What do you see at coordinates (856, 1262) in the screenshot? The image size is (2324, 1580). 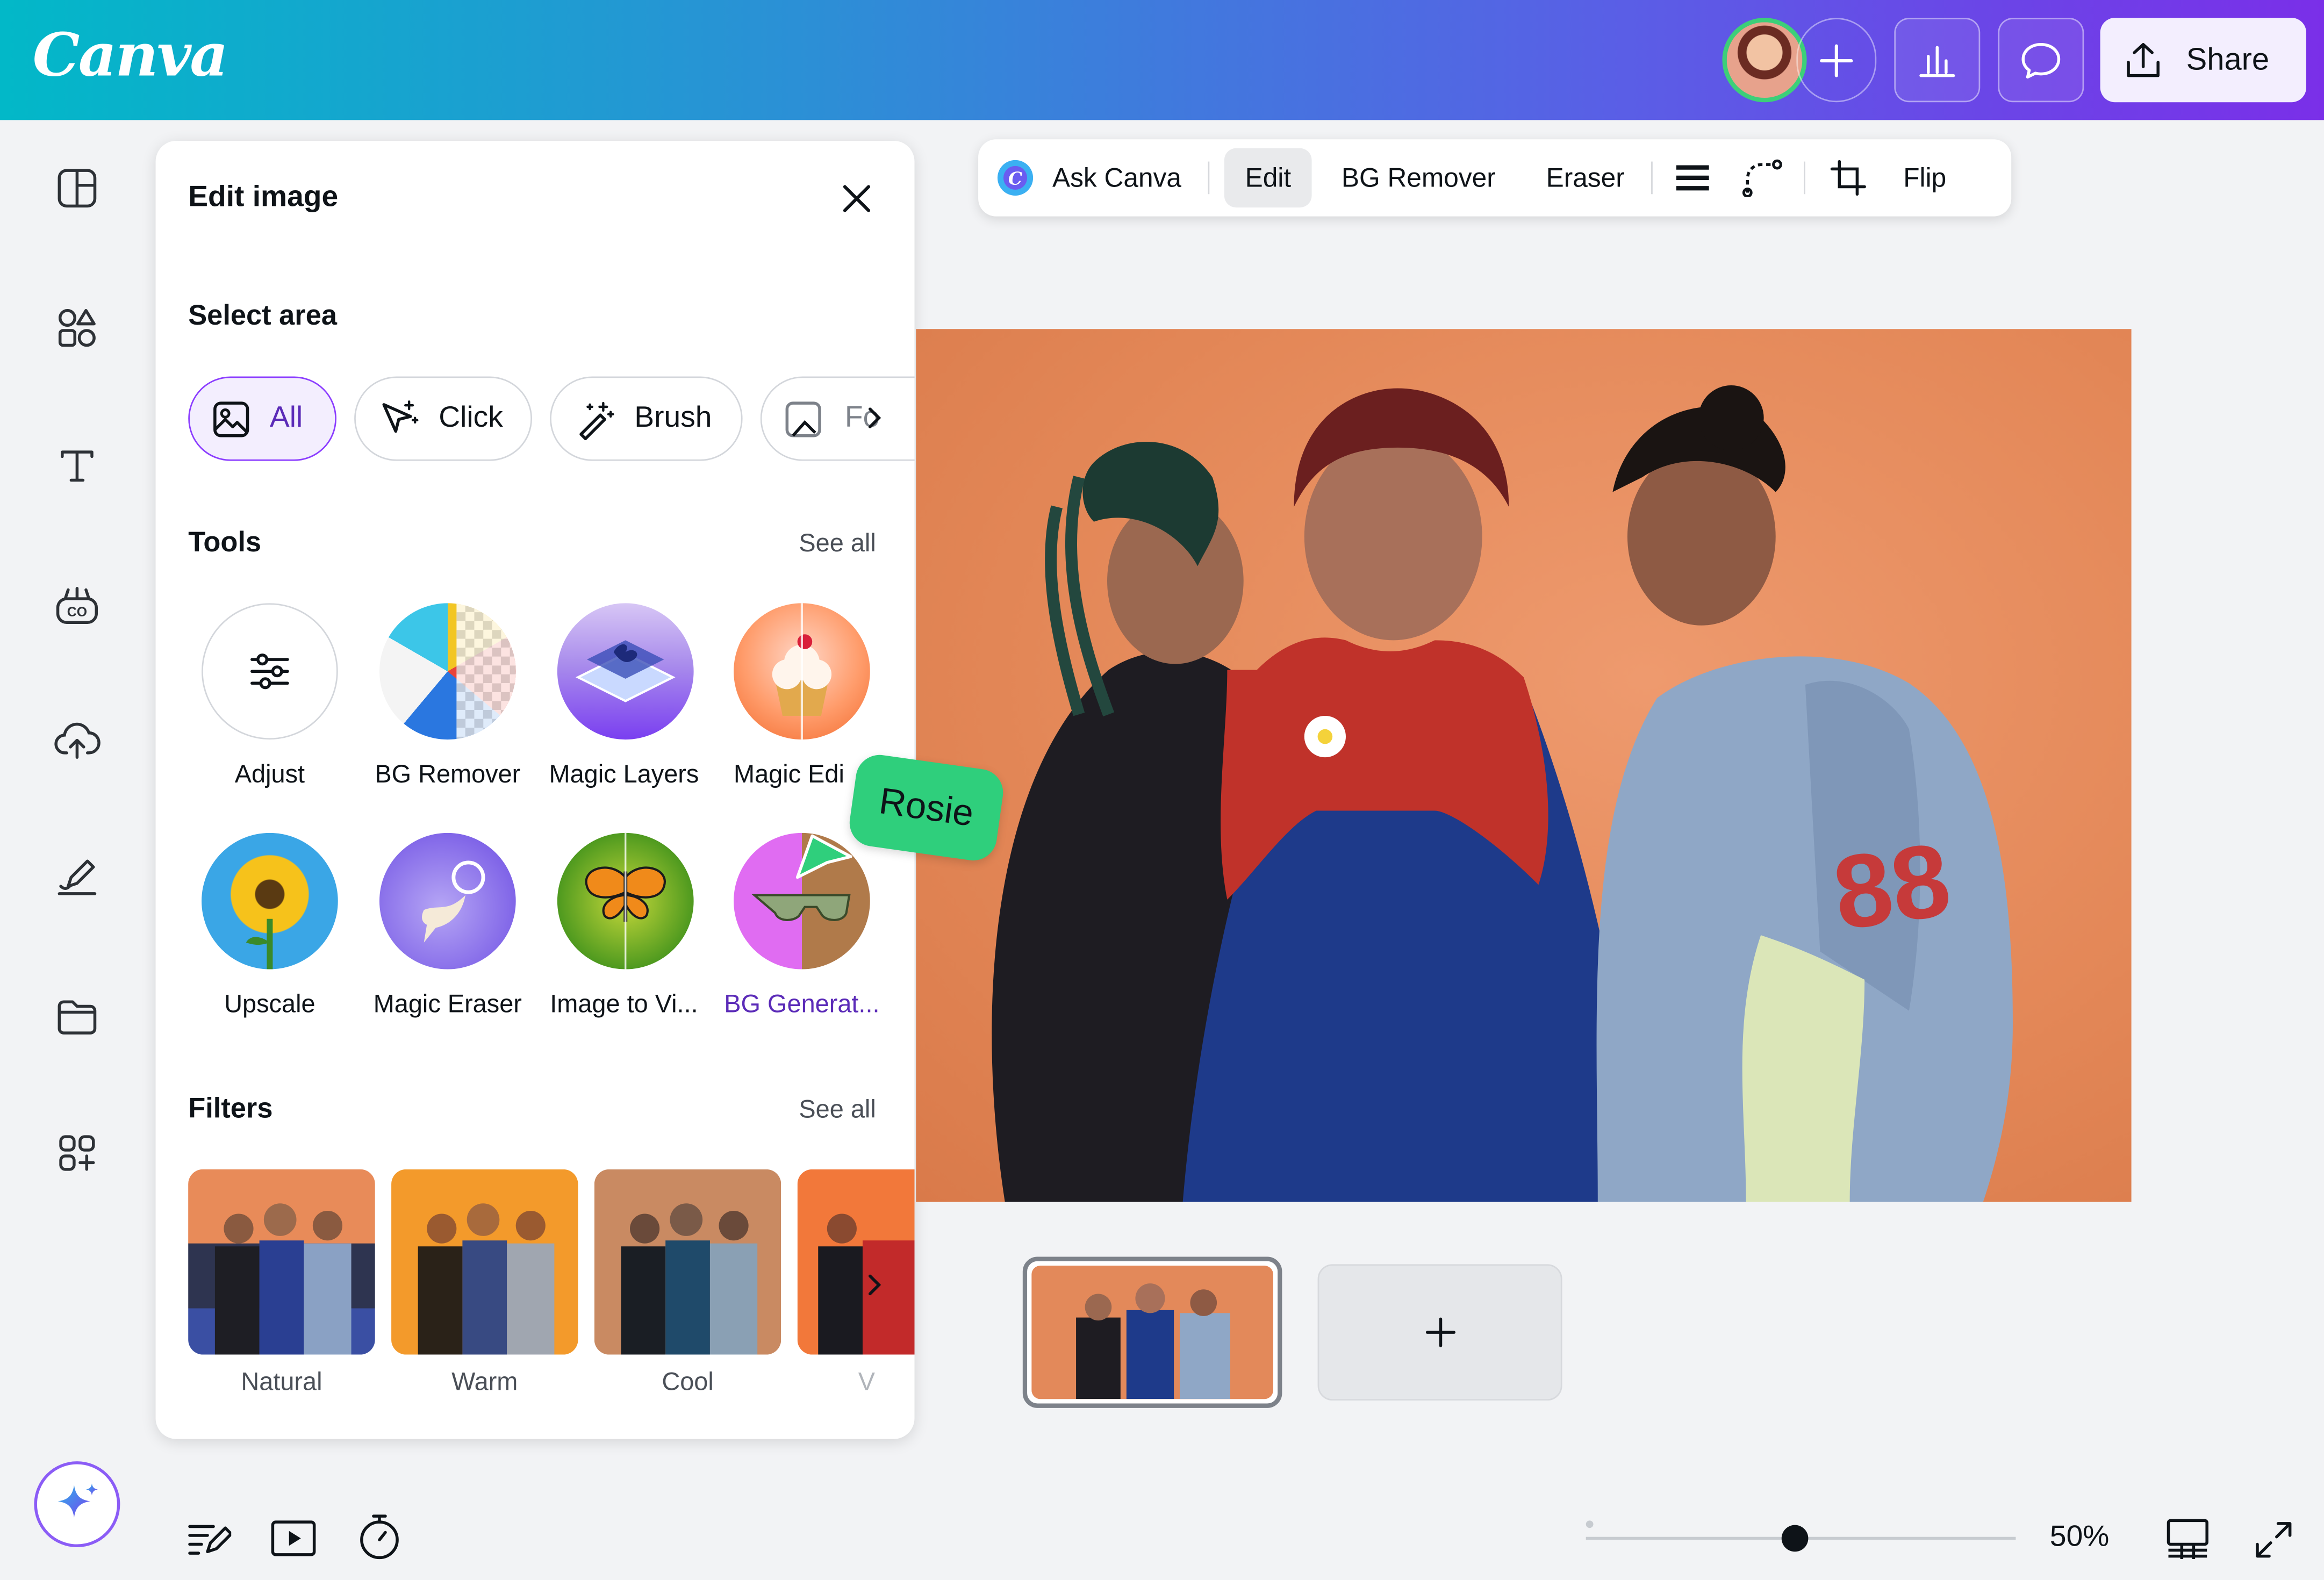 I see `filter-vivid` at bounding box center [856, 1262].